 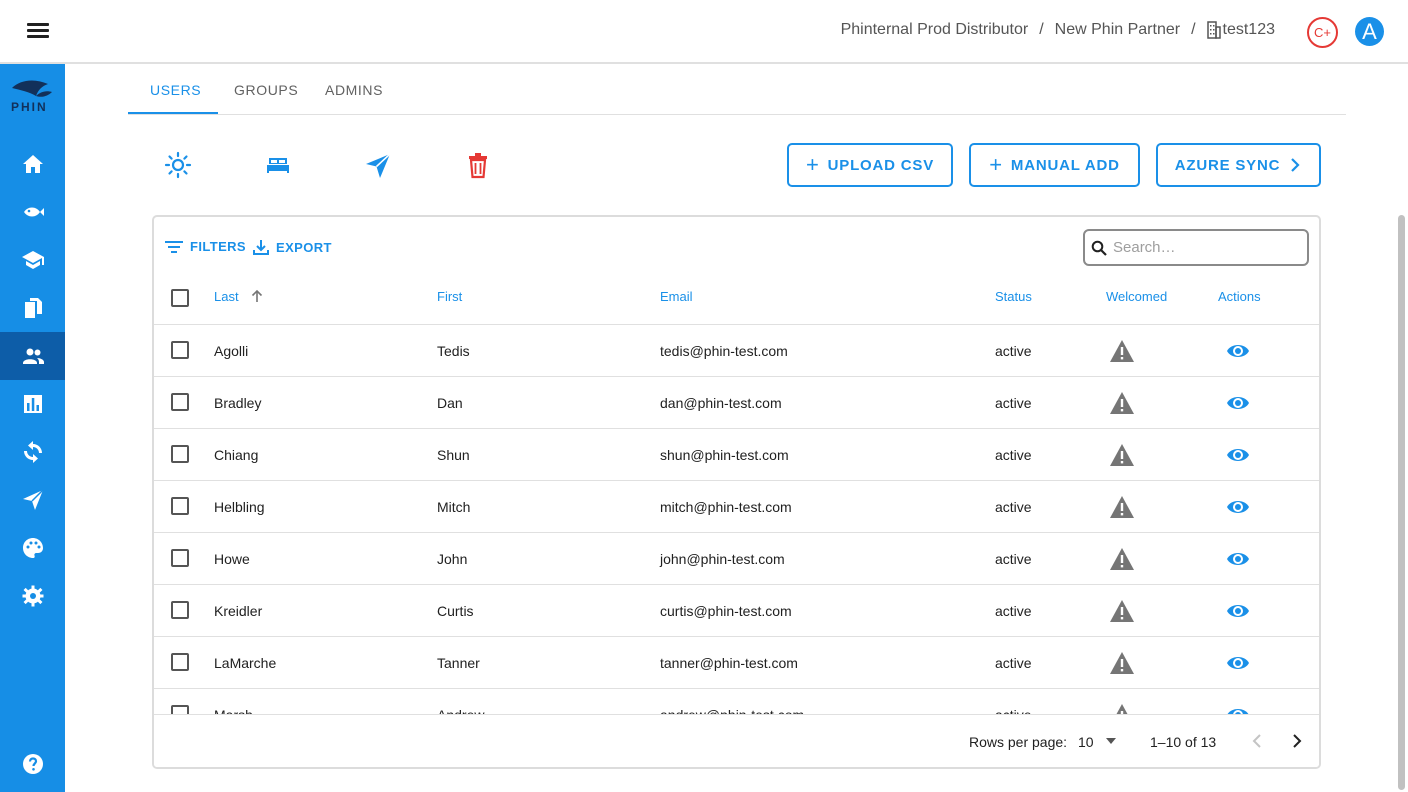 I want to click on sidebar-item-settings, so click(x=32, y=596).